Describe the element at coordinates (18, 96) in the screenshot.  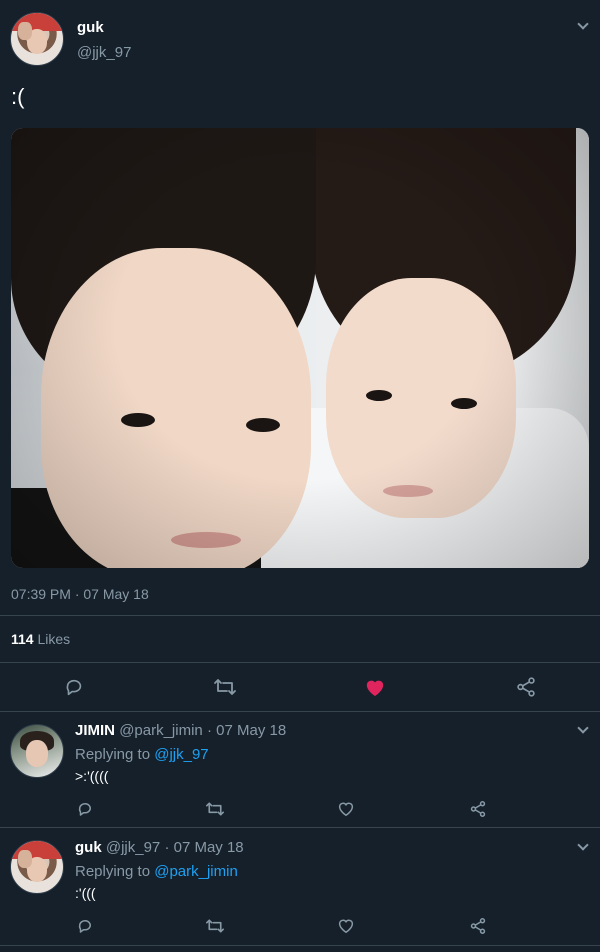
I see `tweet-text: :(` at that location.